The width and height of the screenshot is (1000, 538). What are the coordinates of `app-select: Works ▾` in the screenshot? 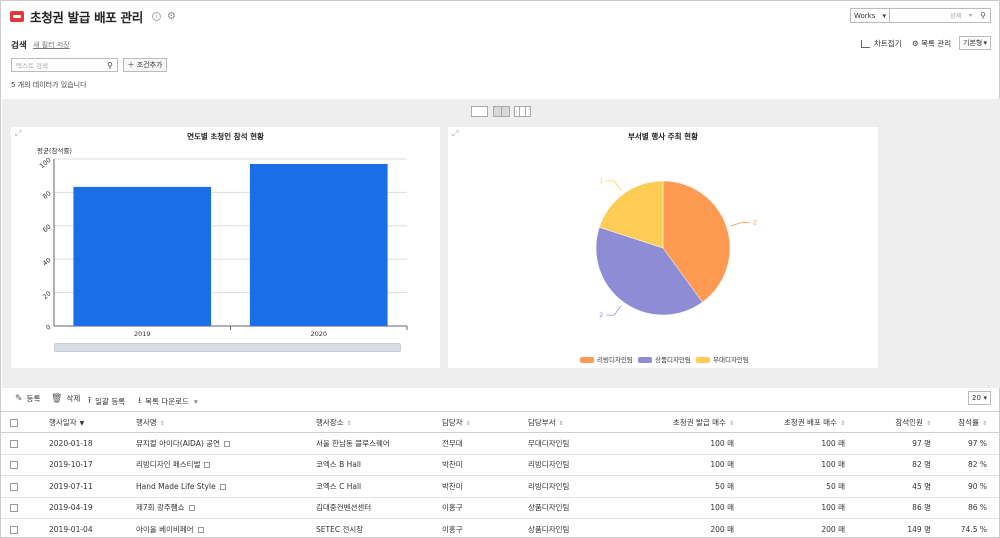 It's located at (870, 15).